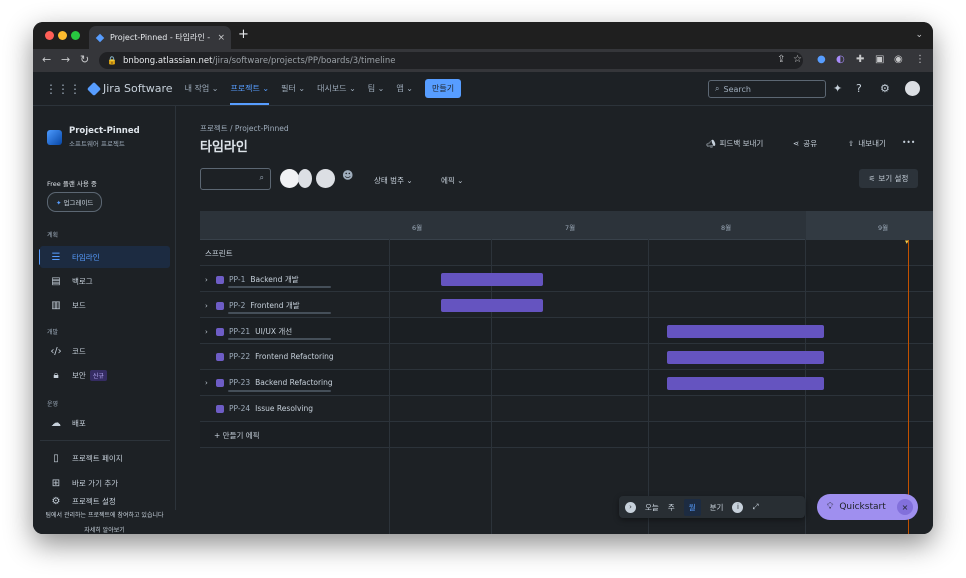 The height and width of the screenshot is (578, 966). I want to click on search-icon: ⌕, so click(261, 177).